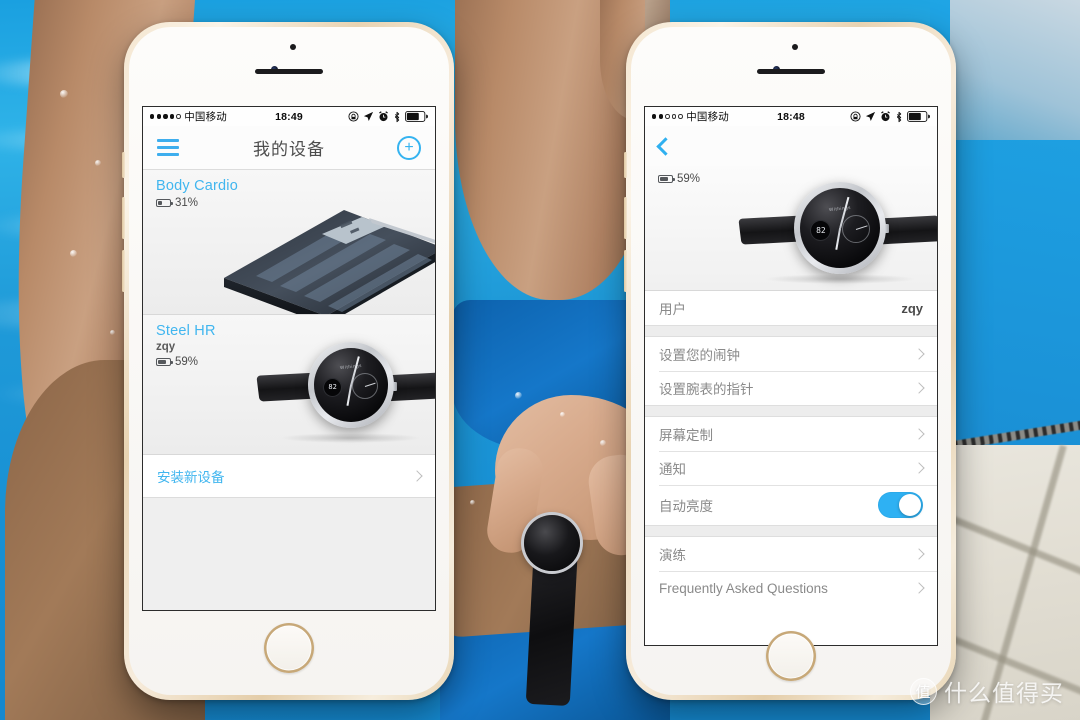 This screenshot has height=720, width=1080. Describe the element at coordinates (912, 308) in the screenshot. I see `row-value: zqy` at that location.